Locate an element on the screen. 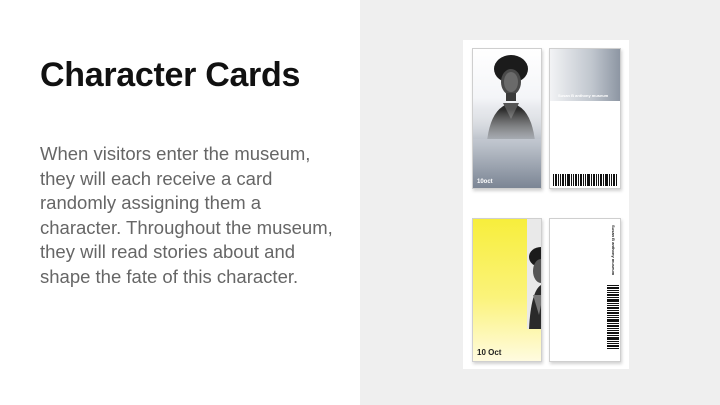  card-date-label: 10oct is located at coordinates (485, 182).